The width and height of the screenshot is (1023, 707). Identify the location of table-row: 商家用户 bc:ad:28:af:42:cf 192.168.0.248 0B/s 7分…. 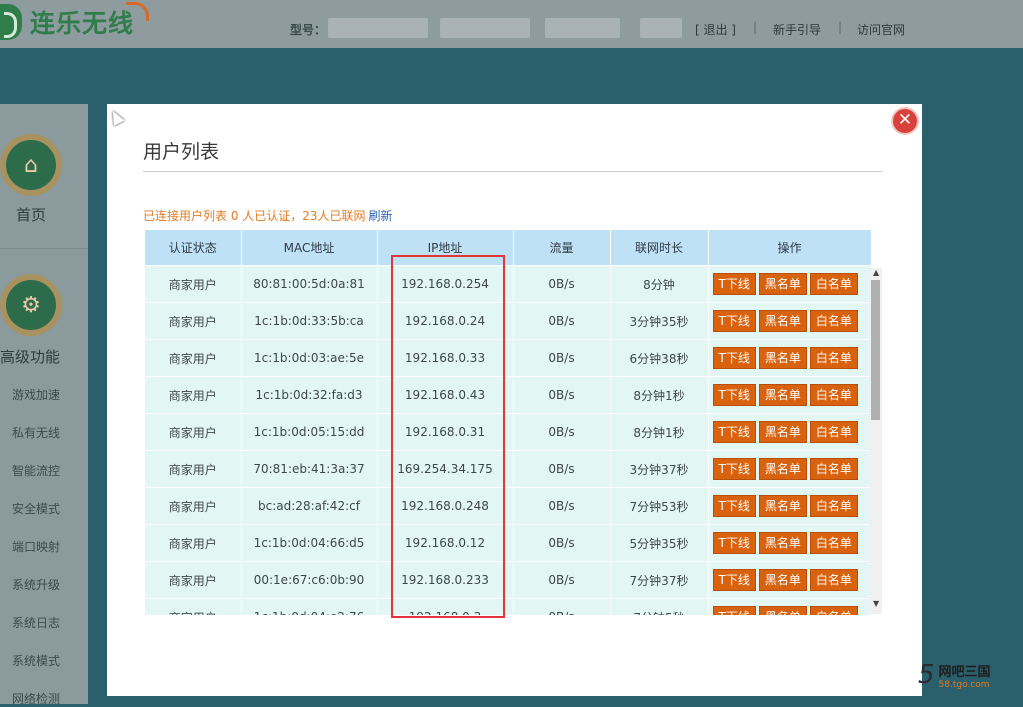
(508, 506).